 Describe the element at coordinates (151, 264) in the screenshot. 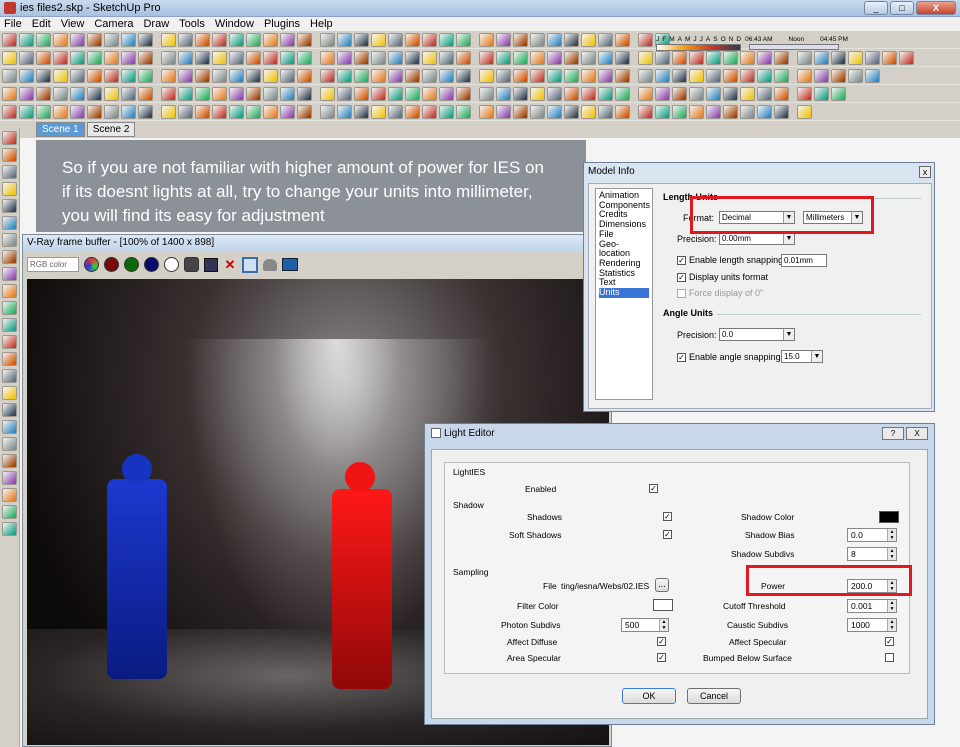

I see `blue-channel-icon` at that location.